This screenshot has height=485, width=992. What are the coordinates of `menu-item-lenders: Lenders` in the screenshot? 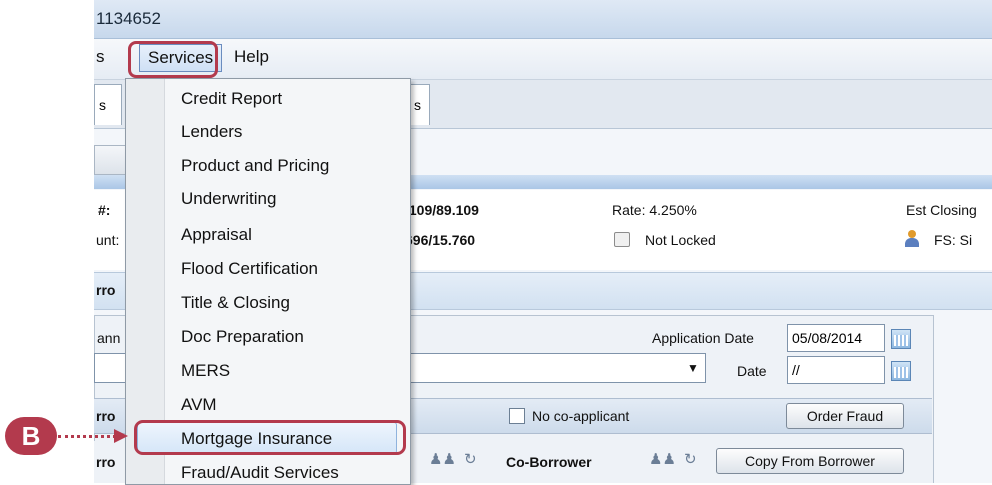 It's located at (211, 132).